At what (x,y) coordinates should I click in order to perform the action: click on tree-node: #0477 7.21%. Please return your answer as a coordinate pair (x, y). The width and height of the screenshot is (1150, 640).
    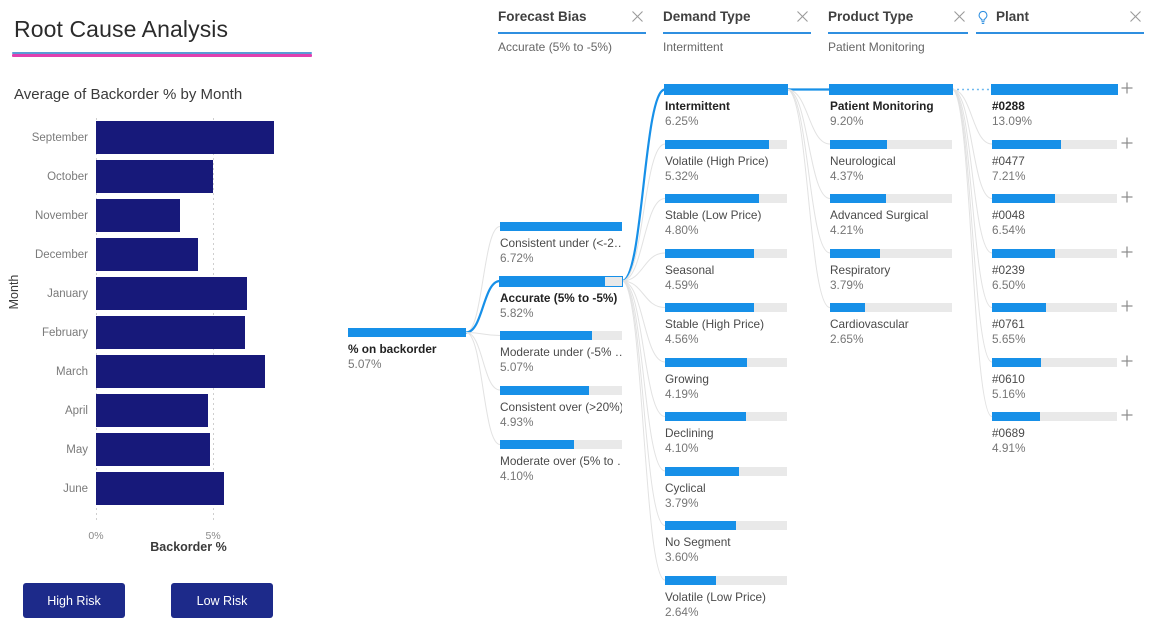
    Looking at the image, I should click on (1062, 160).